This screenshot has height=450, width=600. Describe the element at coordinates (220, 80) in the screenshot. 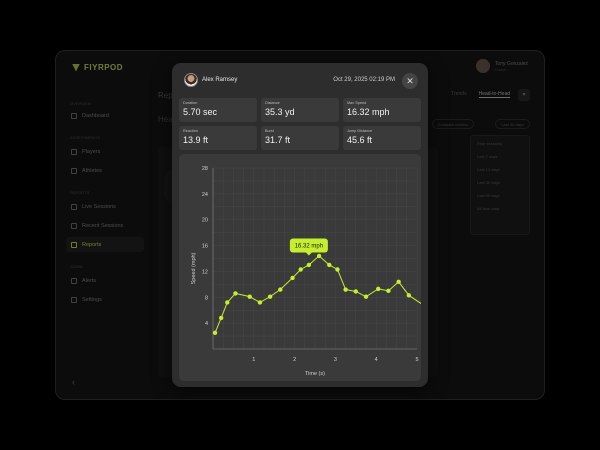

I see `athlete-name: Alex Ramsey` at that location.